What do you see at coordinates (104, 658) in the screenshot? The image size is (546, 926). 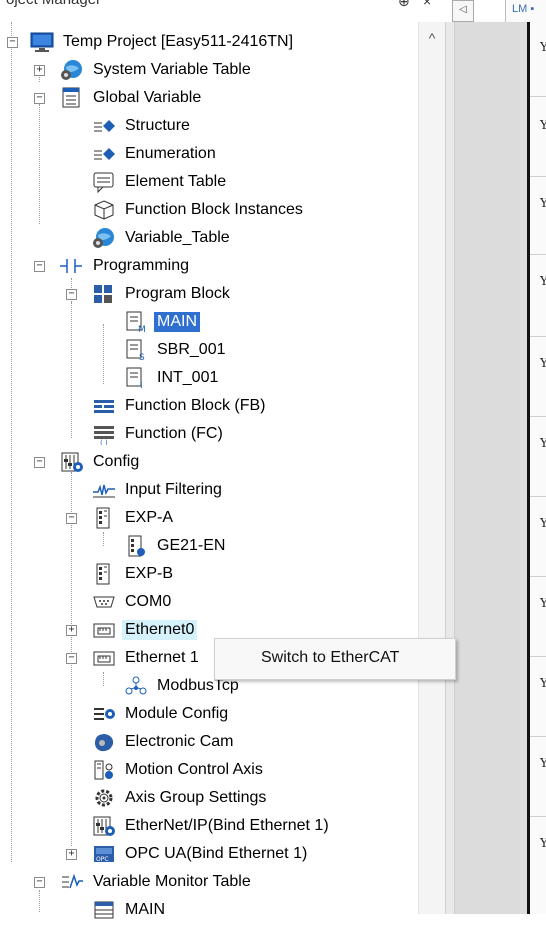 I see `ethernet-port-icon` at bounding box center [104, 658].